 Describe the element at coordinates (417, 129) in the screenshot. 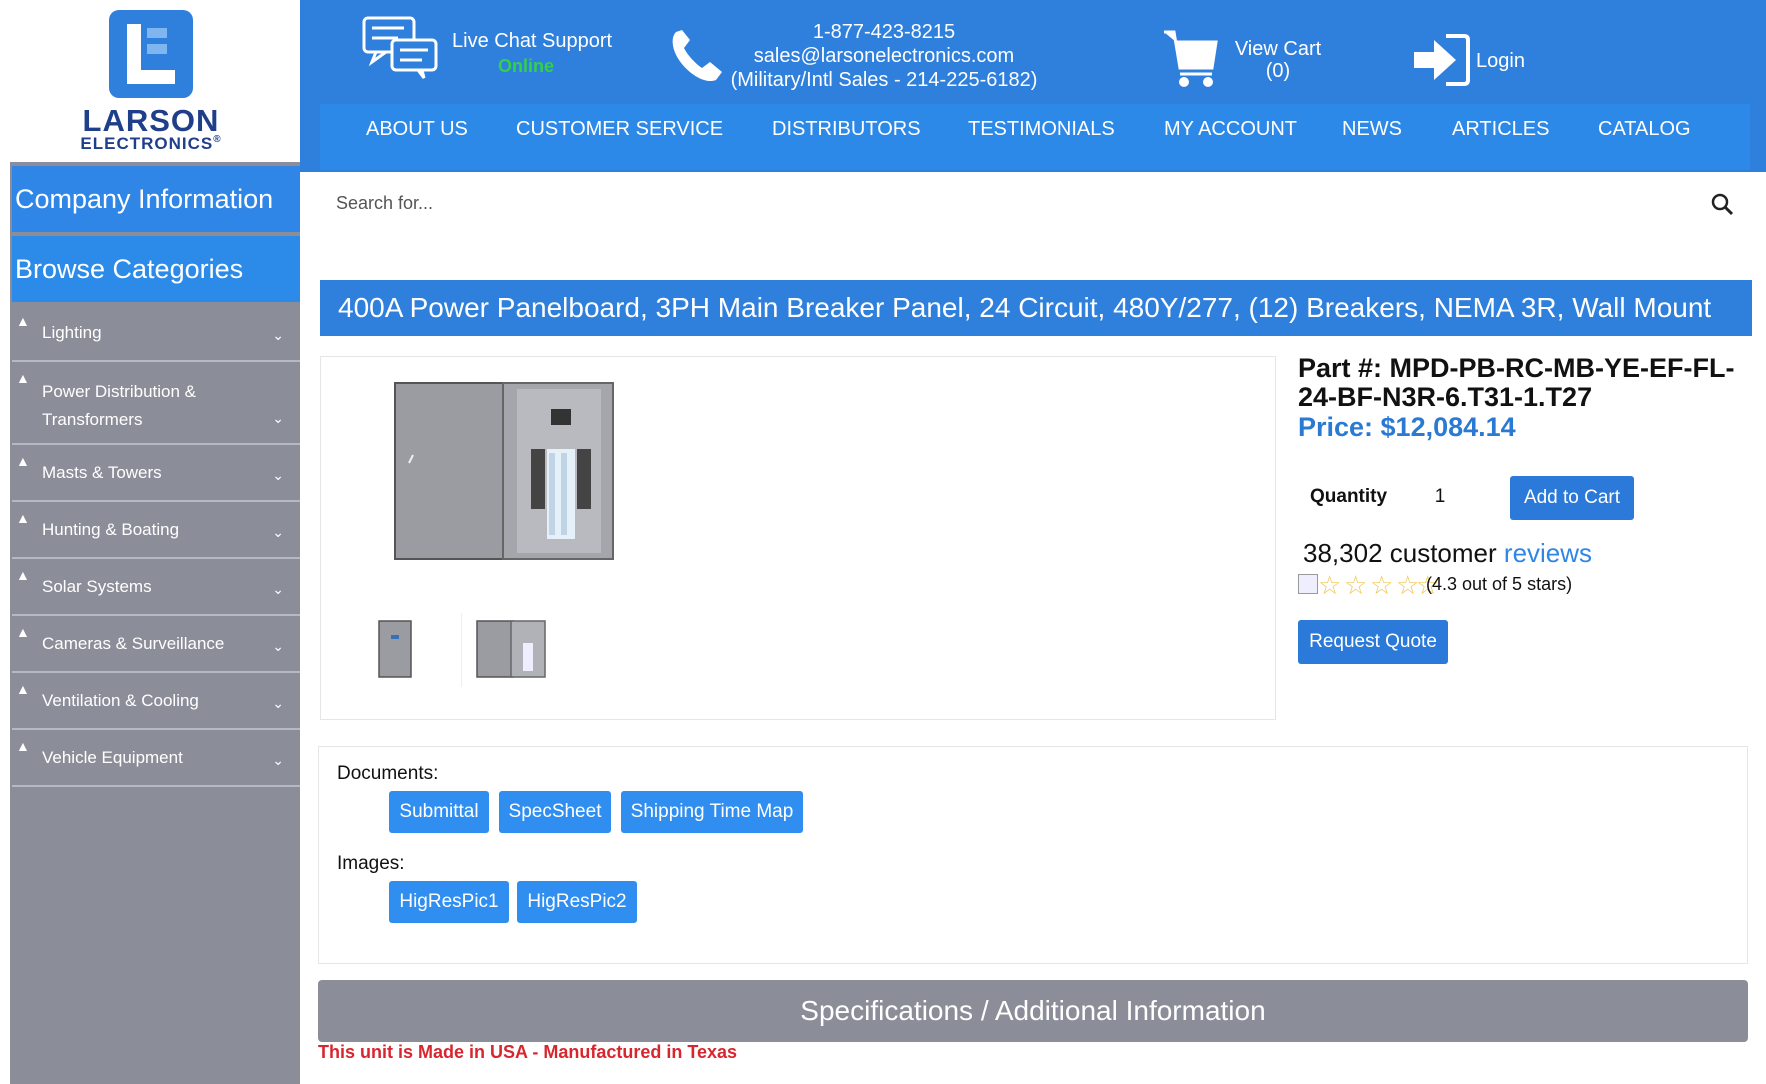

I see `nav-about-us: ABOUT US` at that location.